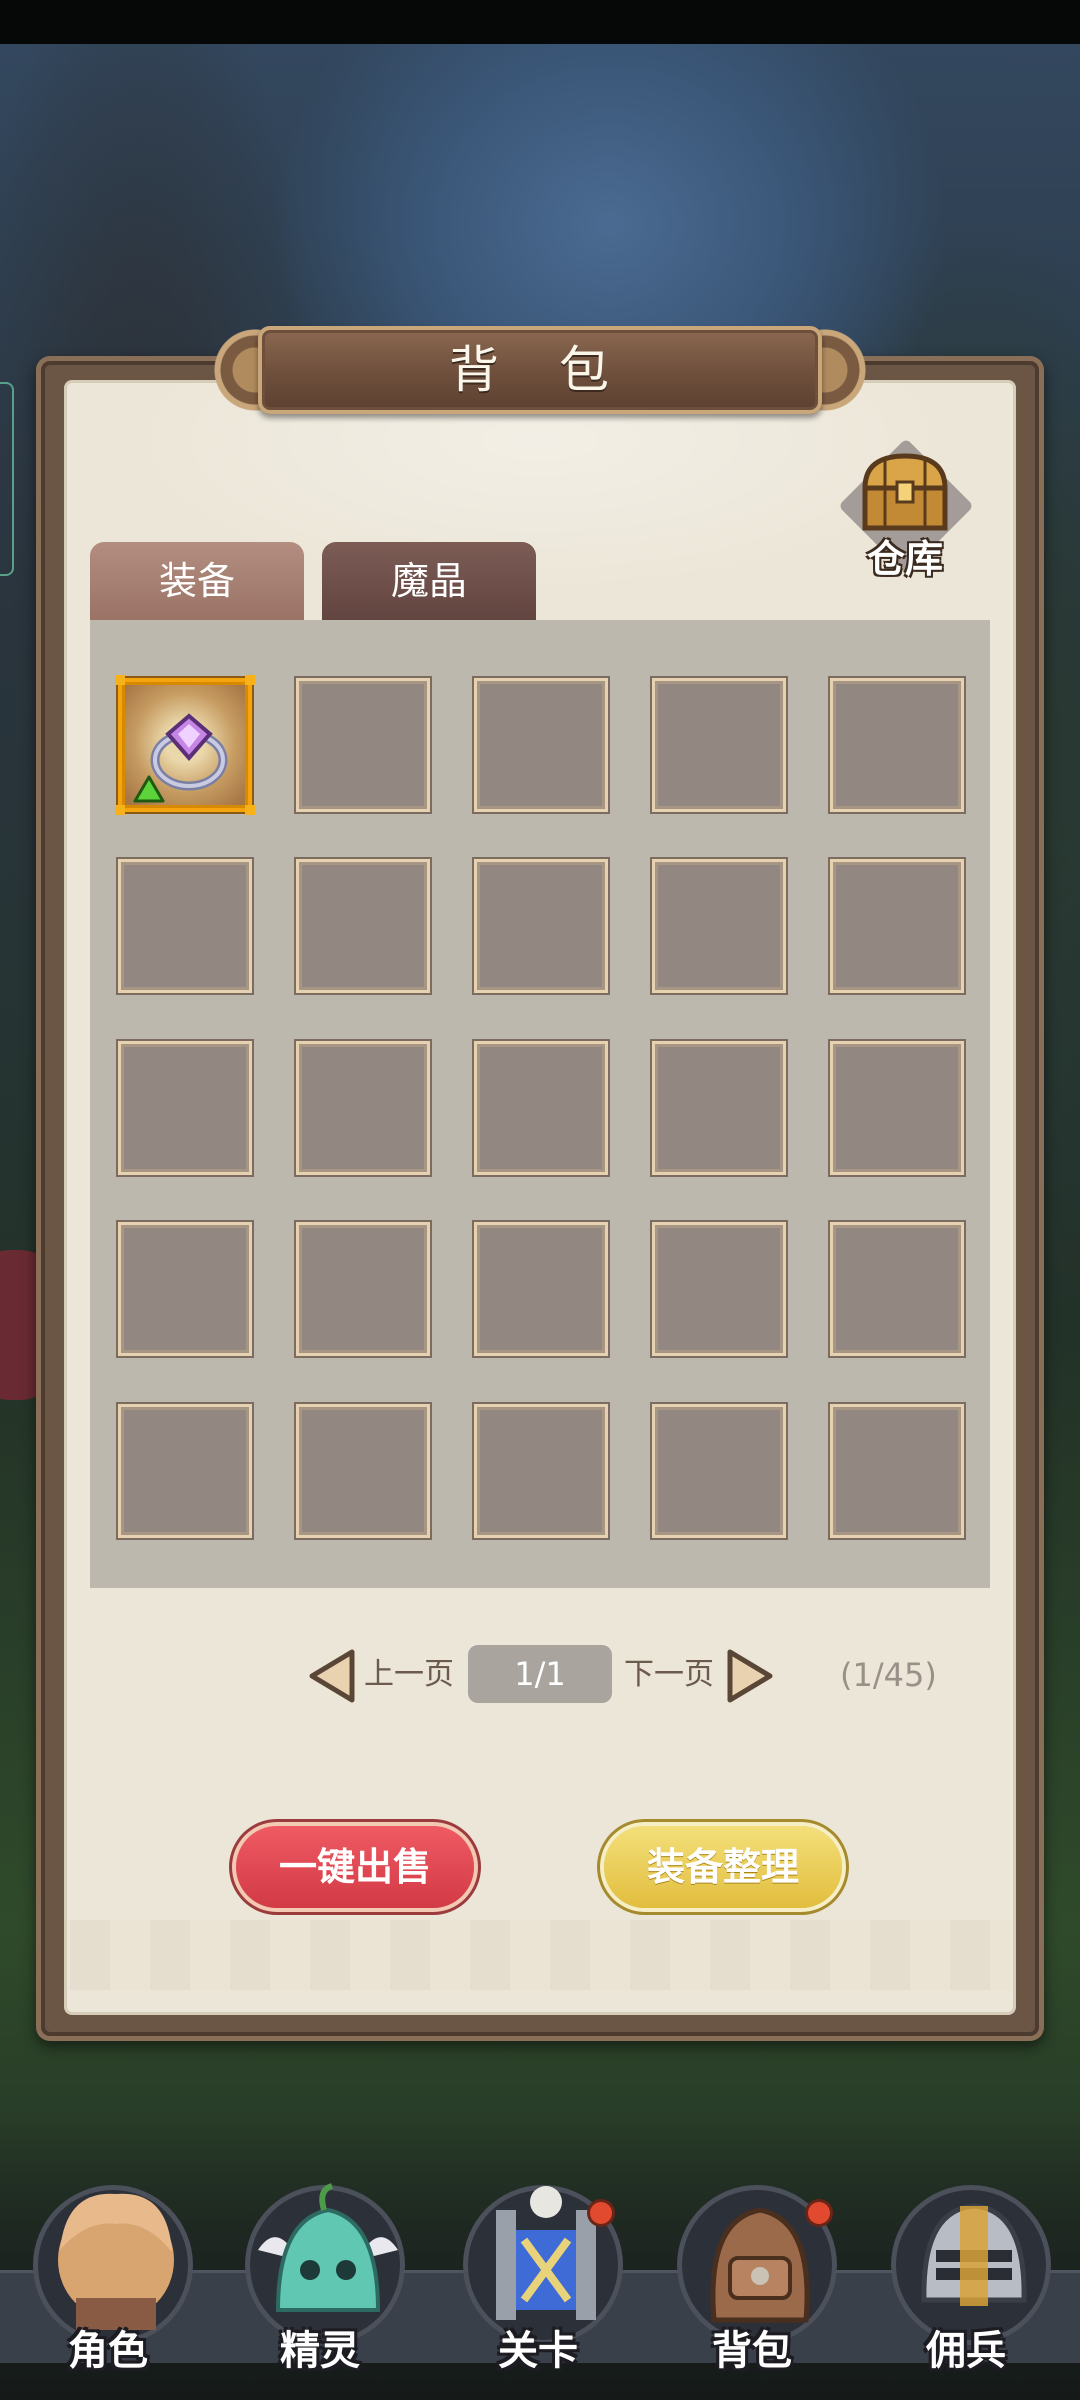  I want to click on nav-item-mercenary: 佣兵, so click(966, 2285).